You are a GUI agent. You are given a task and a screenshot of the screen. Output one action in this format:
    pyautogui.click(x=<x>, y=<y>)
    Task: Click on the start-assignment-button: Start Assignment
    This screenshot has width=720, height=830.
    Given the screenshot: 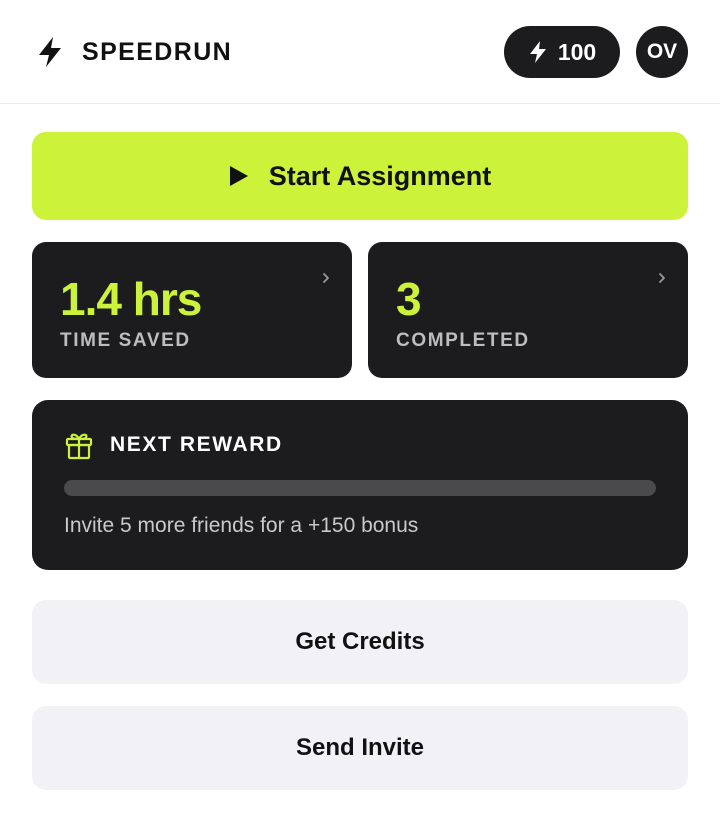 What is the action you would take?
    pyautogui.click(x=360, y=176)
    